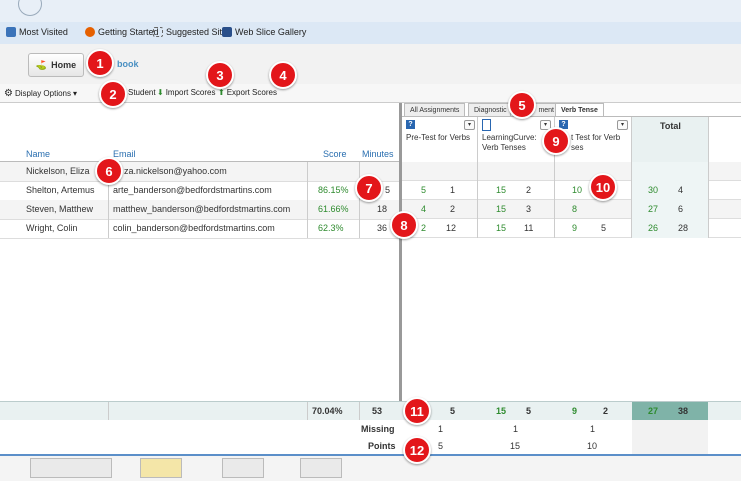  Describe the element at coordinates (378, 429) in the screenshot. I see `missing-label: Missing` at that location.